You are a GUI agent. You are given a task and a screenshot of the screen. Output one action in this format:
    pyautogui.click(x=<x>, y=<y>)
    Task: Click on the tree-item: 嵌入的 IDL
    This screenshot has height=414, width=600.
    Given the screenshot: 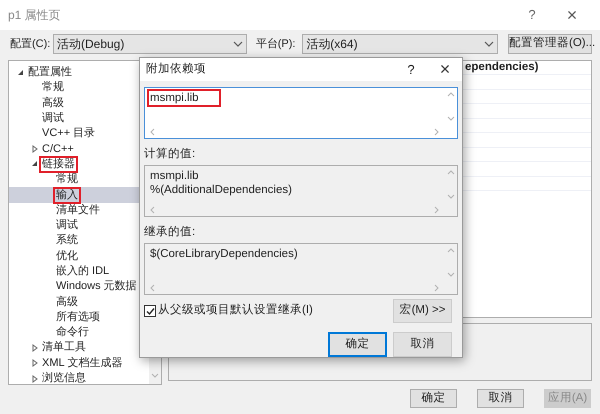 What is the action you would take?
    pyautogui.click(x=82, y=271)
    